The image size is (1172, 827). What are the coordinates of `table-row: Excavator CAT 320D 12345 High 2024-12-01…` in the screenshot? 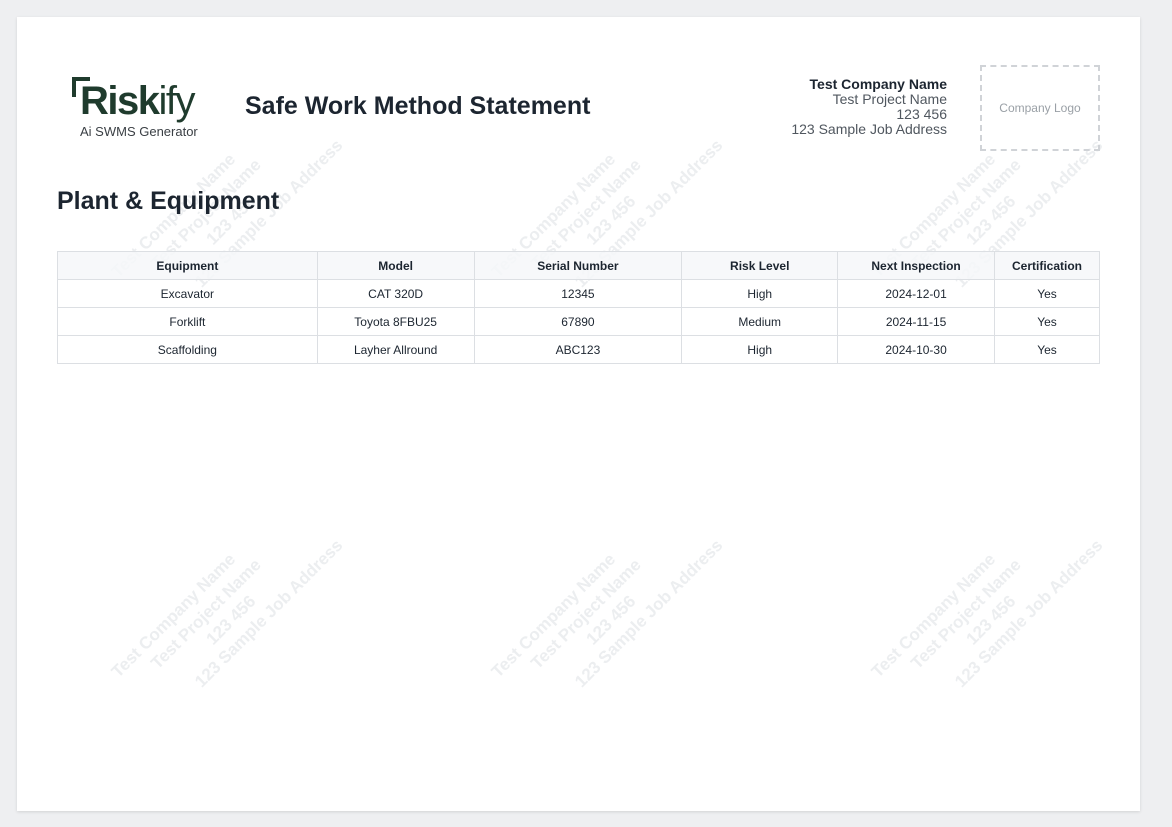 It's located at (578, 293).